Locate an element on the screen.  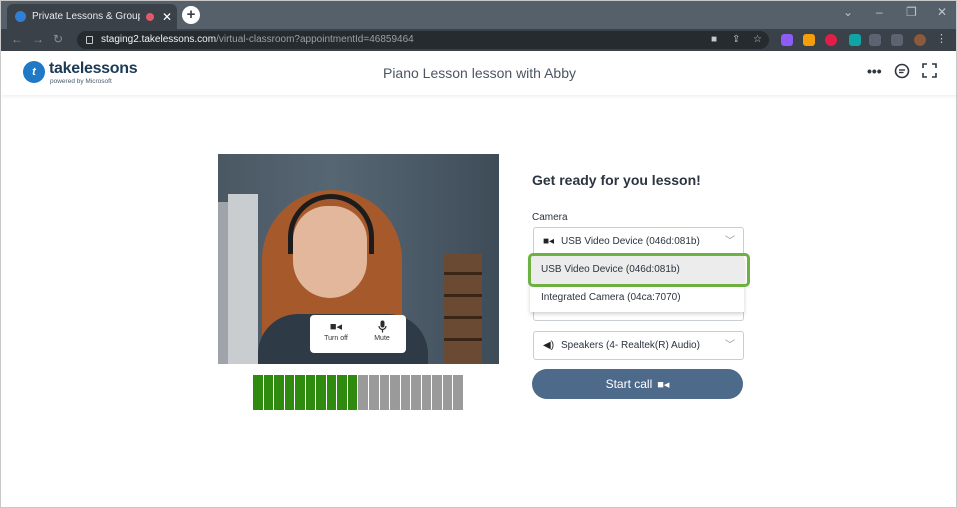
browser-menu-icon: ⋮ is located at coordinates (942, 38).